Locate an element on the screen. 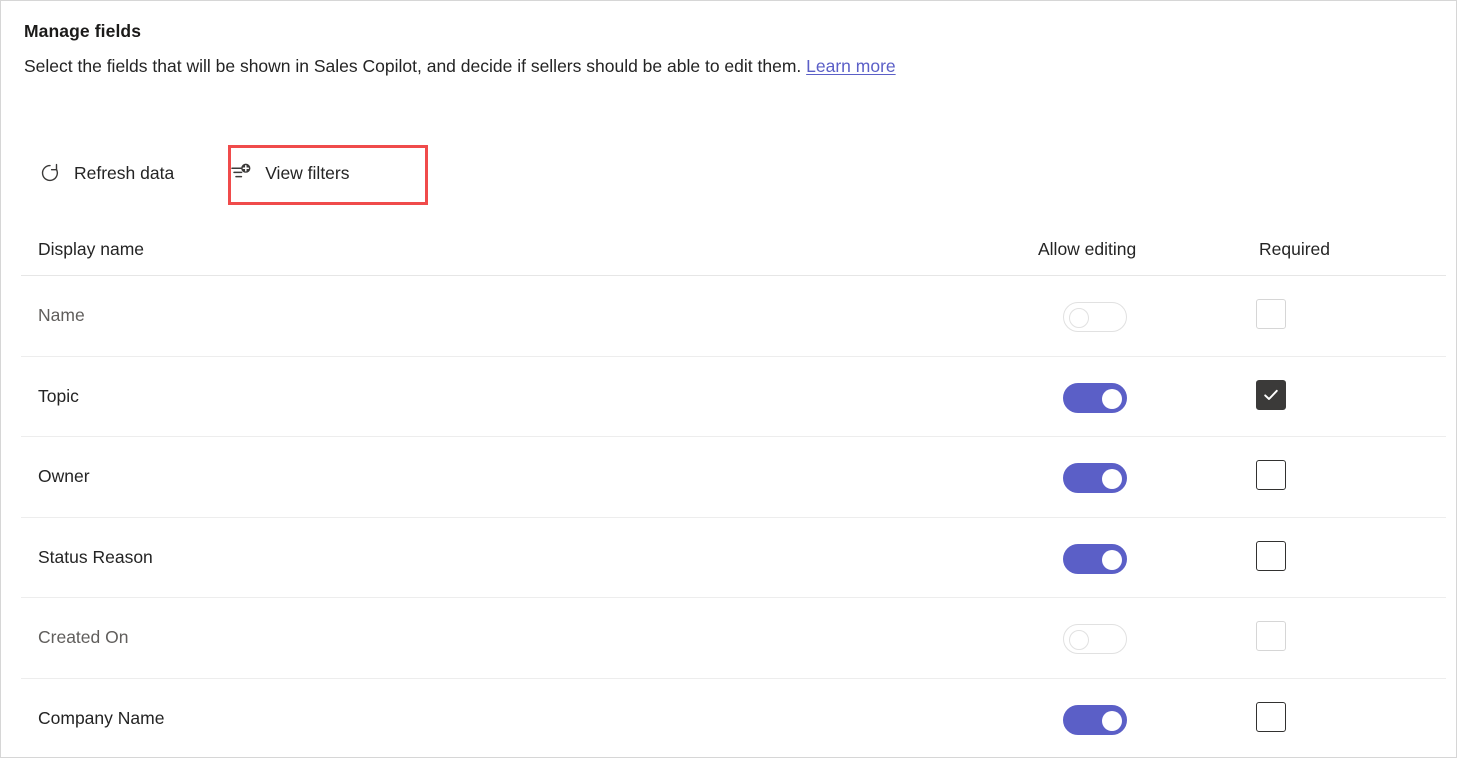 Image resolution: width=1457 pixels, height=758 pixels. table-row: Company Name is located at coordinates (733, 718).